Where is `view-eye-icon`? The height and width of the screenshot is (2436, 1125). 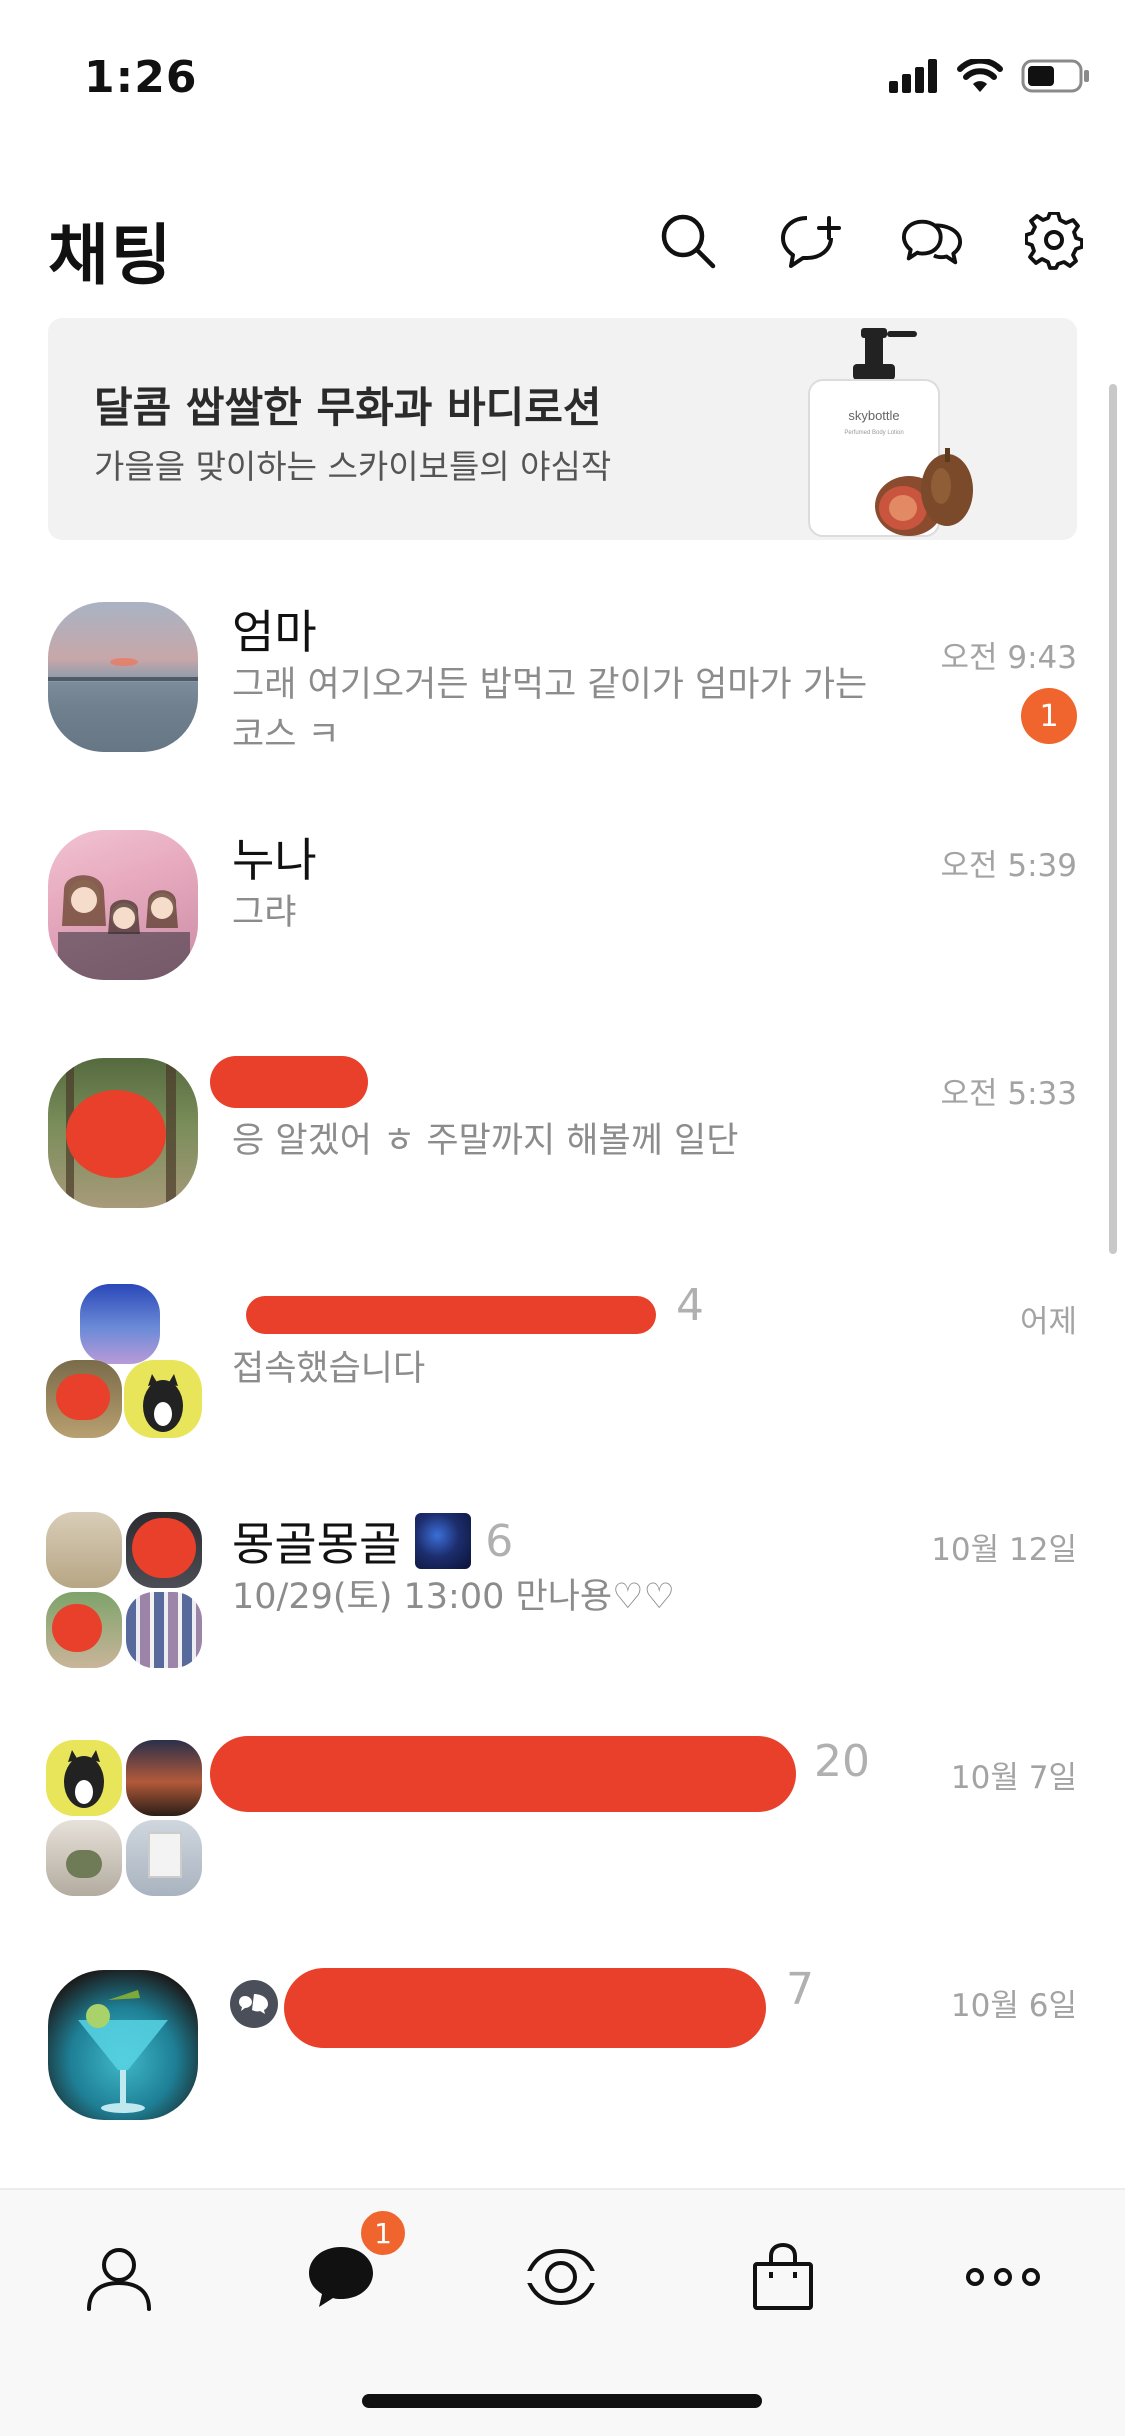
view-eye-icon is located at coordinates (561, 2277).